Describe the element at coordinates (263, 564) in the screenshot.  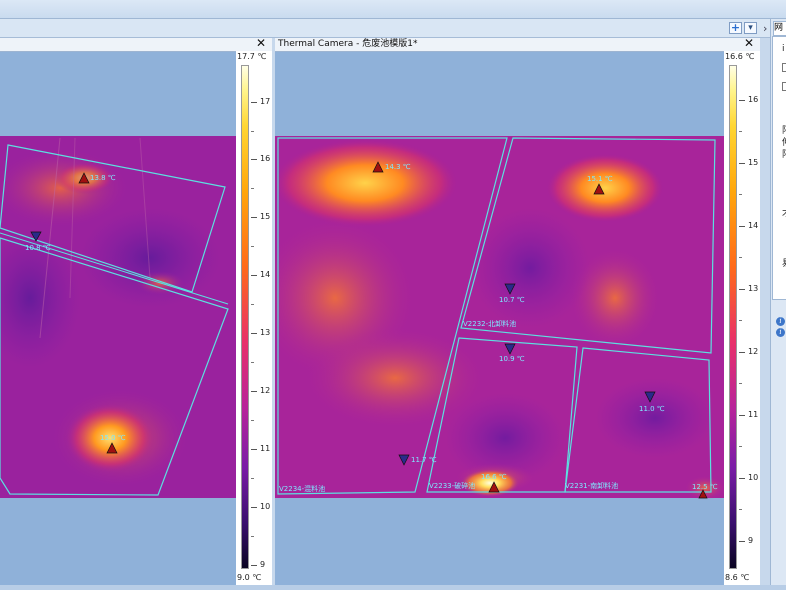
I see `left-tick-9: 9` at that location.